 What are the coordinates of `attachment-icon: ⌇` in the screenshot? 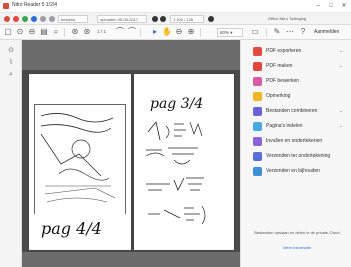 It's located at (11, 63).